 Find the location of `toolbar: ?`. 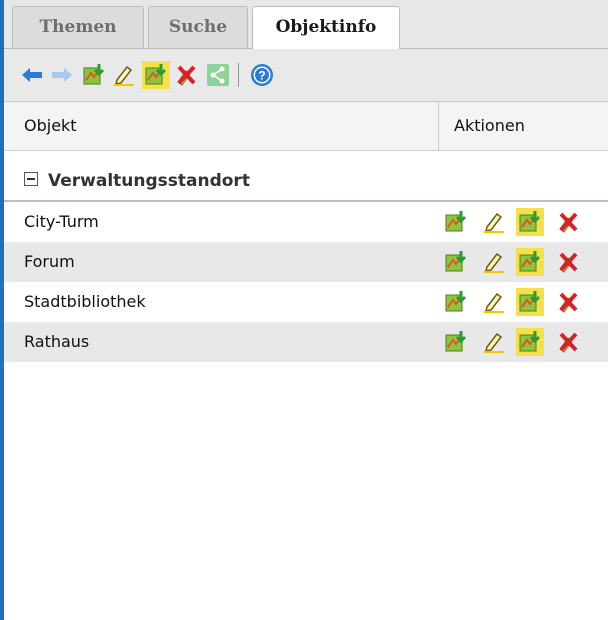

toolbar: ? is located at coordinates (306, 75).